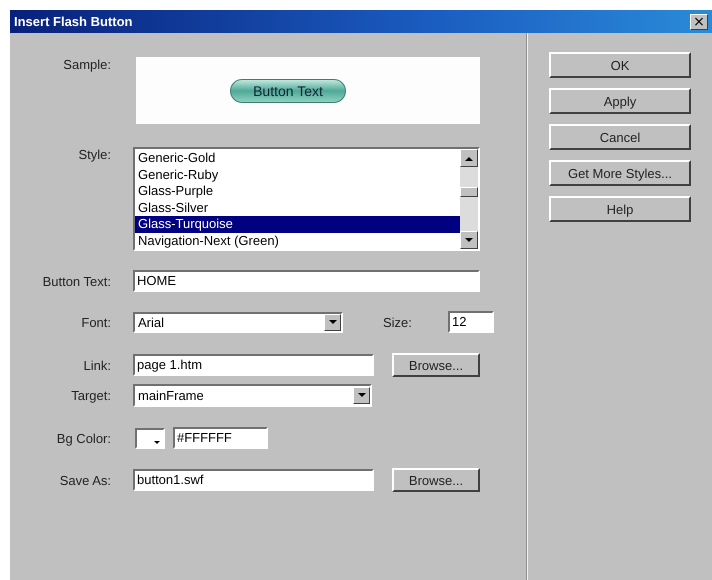  I want to click on dialog-button: Cancel, so click(620, 137).